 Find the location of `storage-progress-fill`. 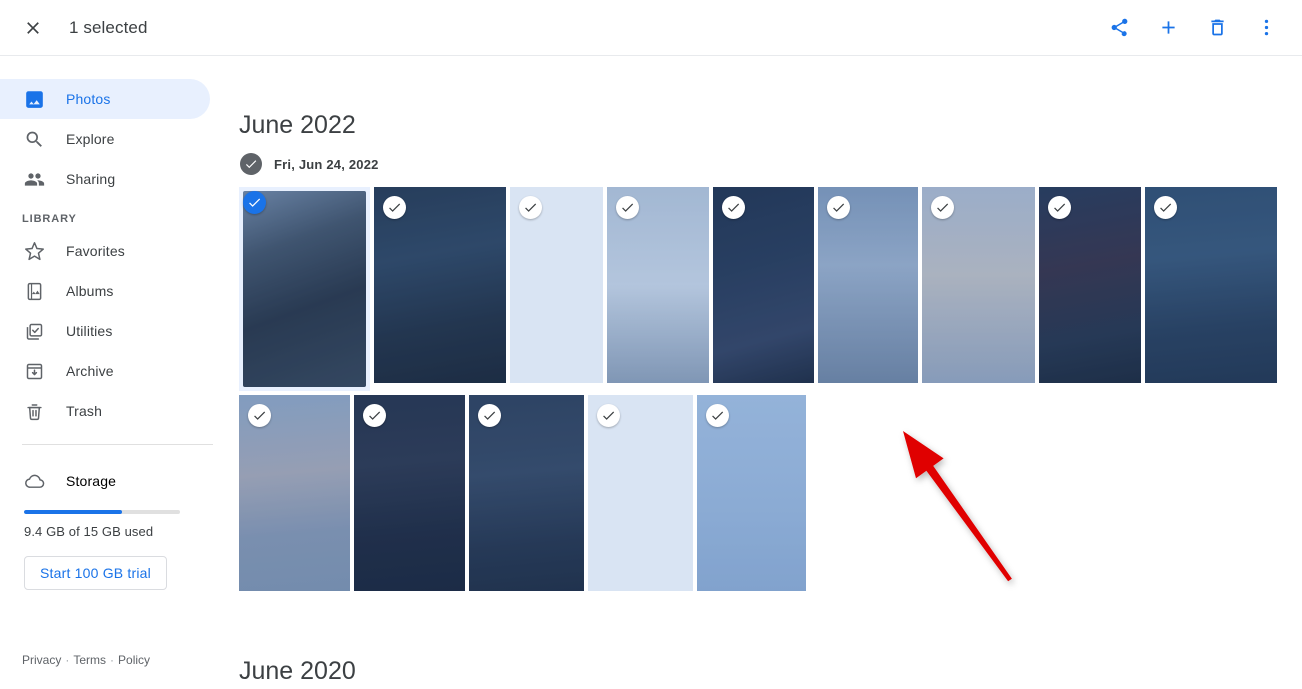

storage-progress-fill is located at coordinates (73, 512).